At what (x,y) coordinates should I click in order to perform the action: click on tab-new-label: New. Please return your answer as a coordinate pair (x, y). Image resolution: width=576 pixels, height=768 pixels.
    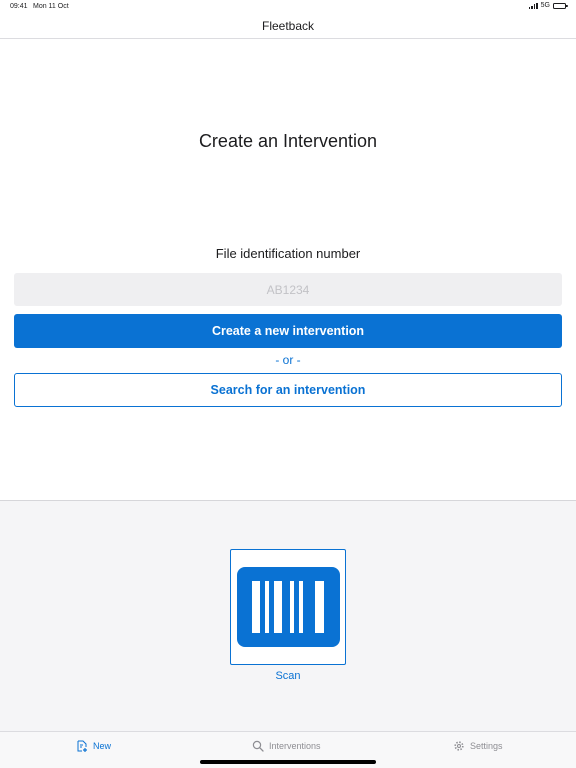
    Looking at the image, I should click on (102, 746).